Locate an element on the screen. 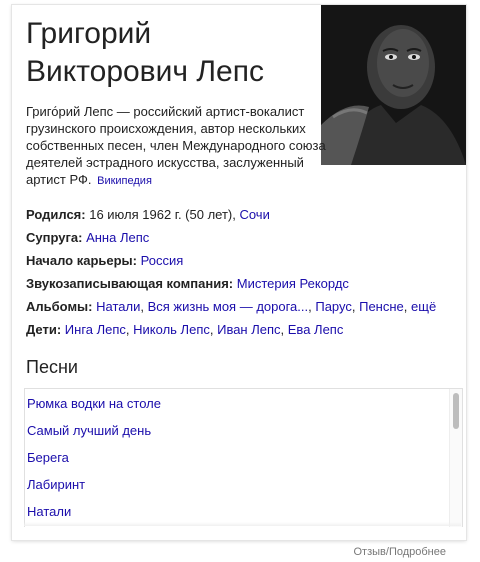 The width and height of the screenshot is (480, 562). album-link: Пенсне is located at coordinates (381, 306).